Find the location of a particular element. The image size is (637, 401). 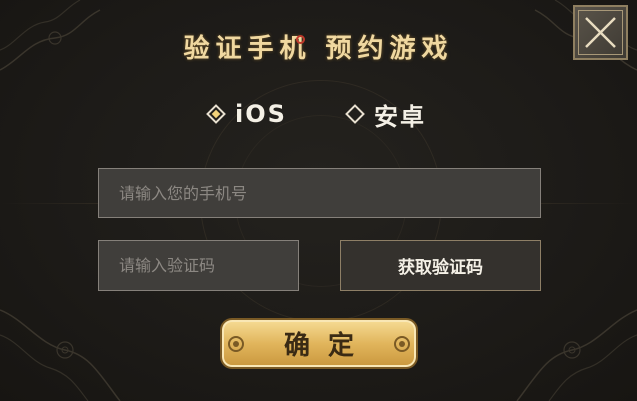

swirl-ornament-left-icon is located at coordinates (236, 343).